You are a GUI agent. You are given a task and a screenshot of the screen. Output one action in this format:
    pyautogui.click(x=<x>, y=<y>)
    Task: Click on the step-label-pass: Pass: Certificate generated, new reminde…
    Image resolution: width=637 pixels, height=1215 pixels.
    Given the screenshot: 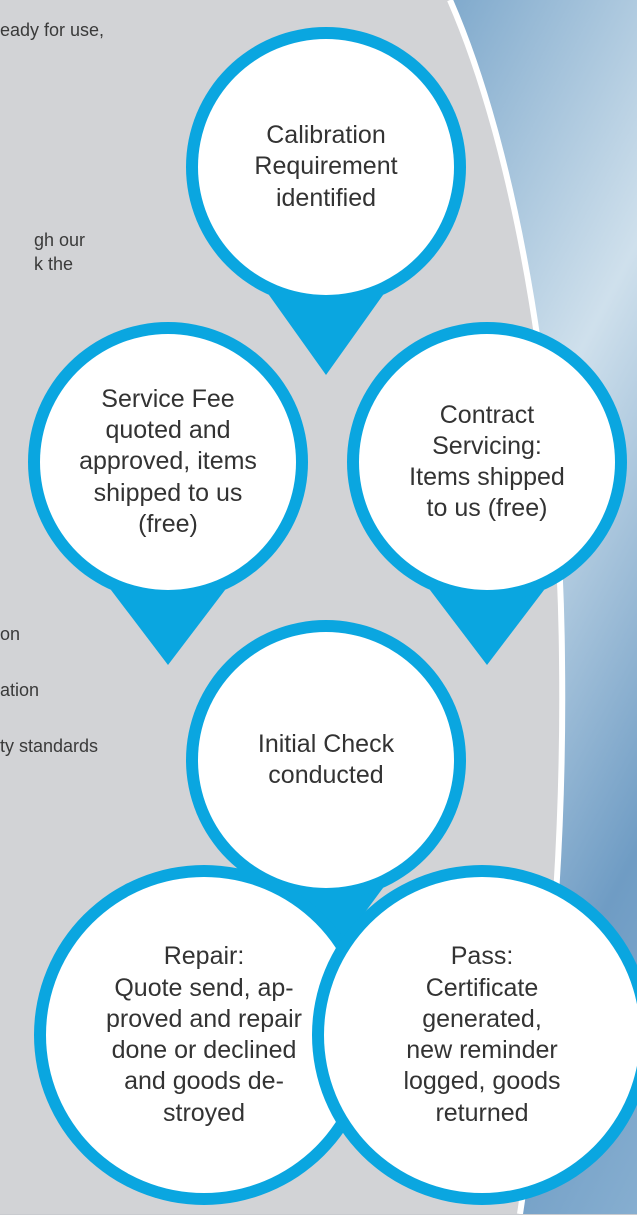 What is the action you would take?
    pyautogui.click(x=482, y=1034)
    